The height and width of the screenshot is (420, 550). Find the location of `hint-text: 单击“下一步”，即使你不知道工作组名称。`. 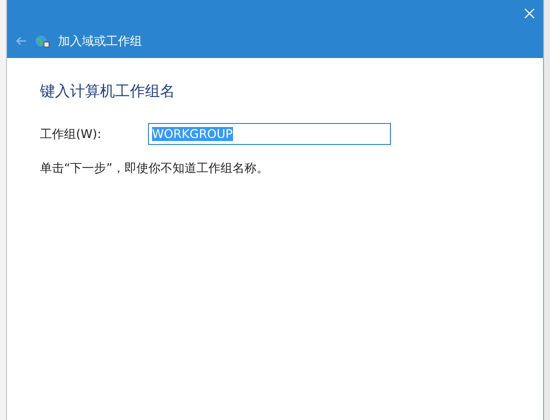

hint-text: 单击“下一步”，即使你不知道工作组名称。 is located at coordinates (155, 168).